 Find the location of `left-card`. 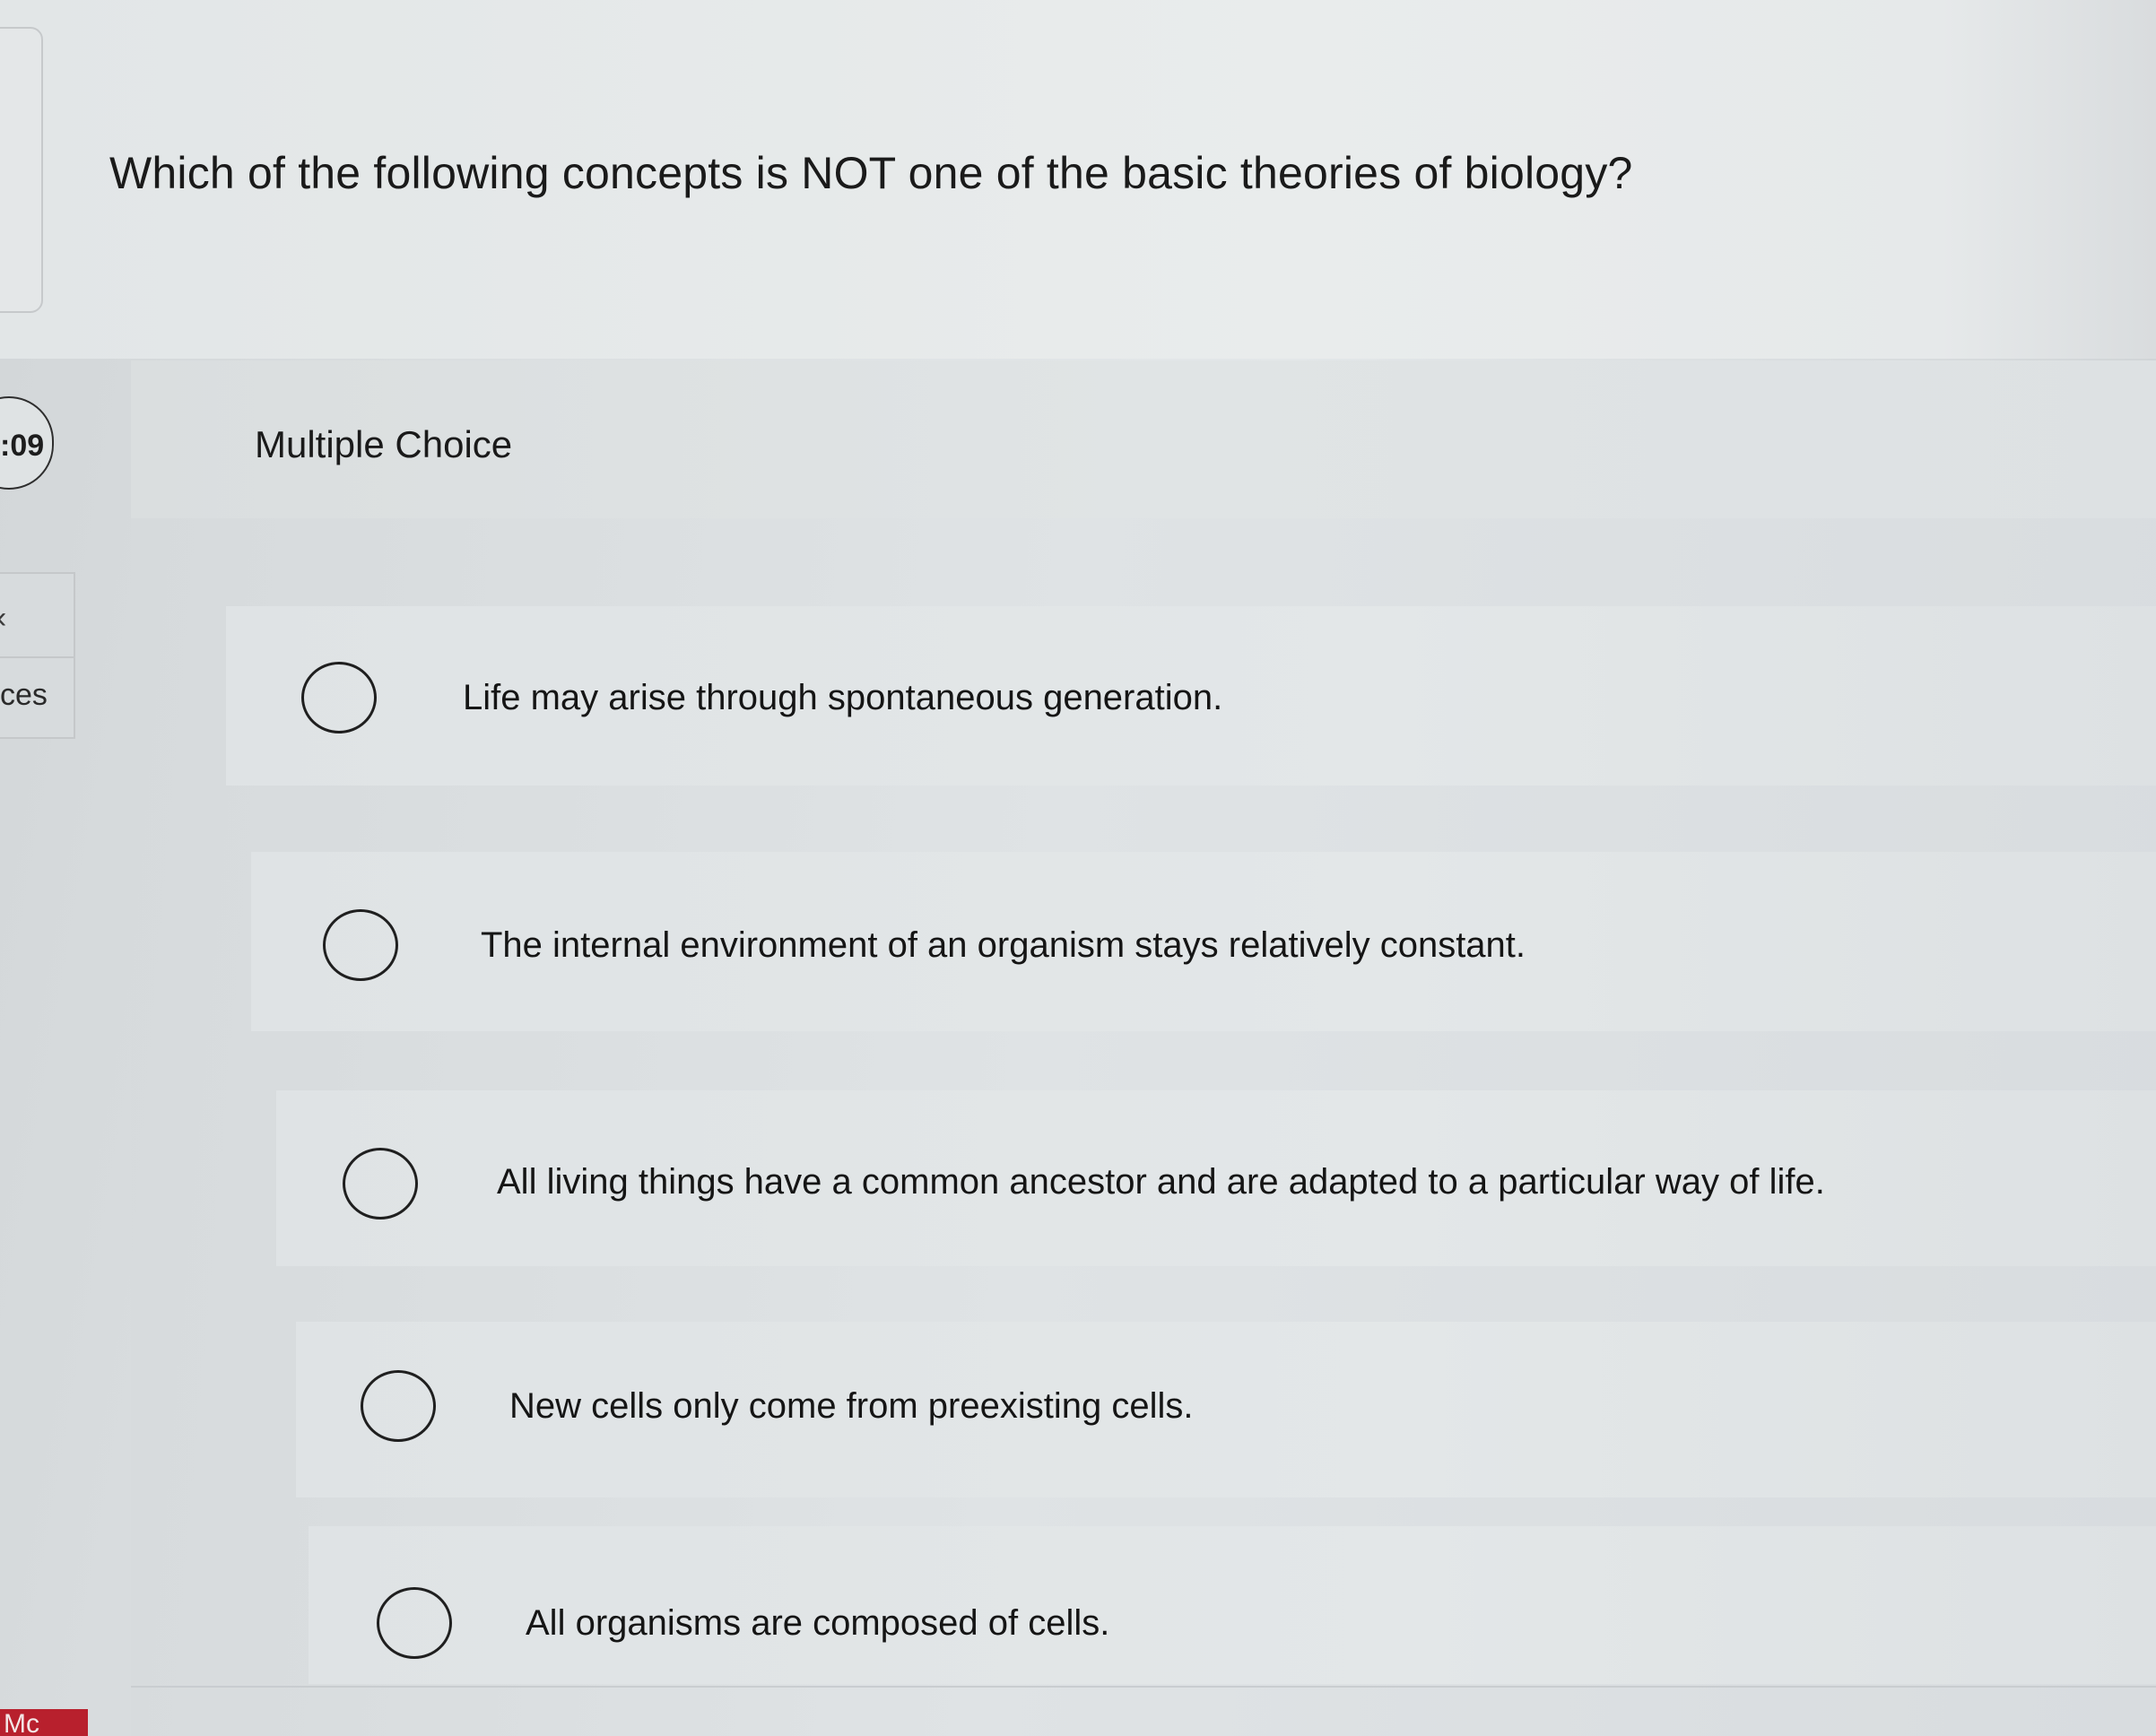

left-card is located at coordinates (21, 170).